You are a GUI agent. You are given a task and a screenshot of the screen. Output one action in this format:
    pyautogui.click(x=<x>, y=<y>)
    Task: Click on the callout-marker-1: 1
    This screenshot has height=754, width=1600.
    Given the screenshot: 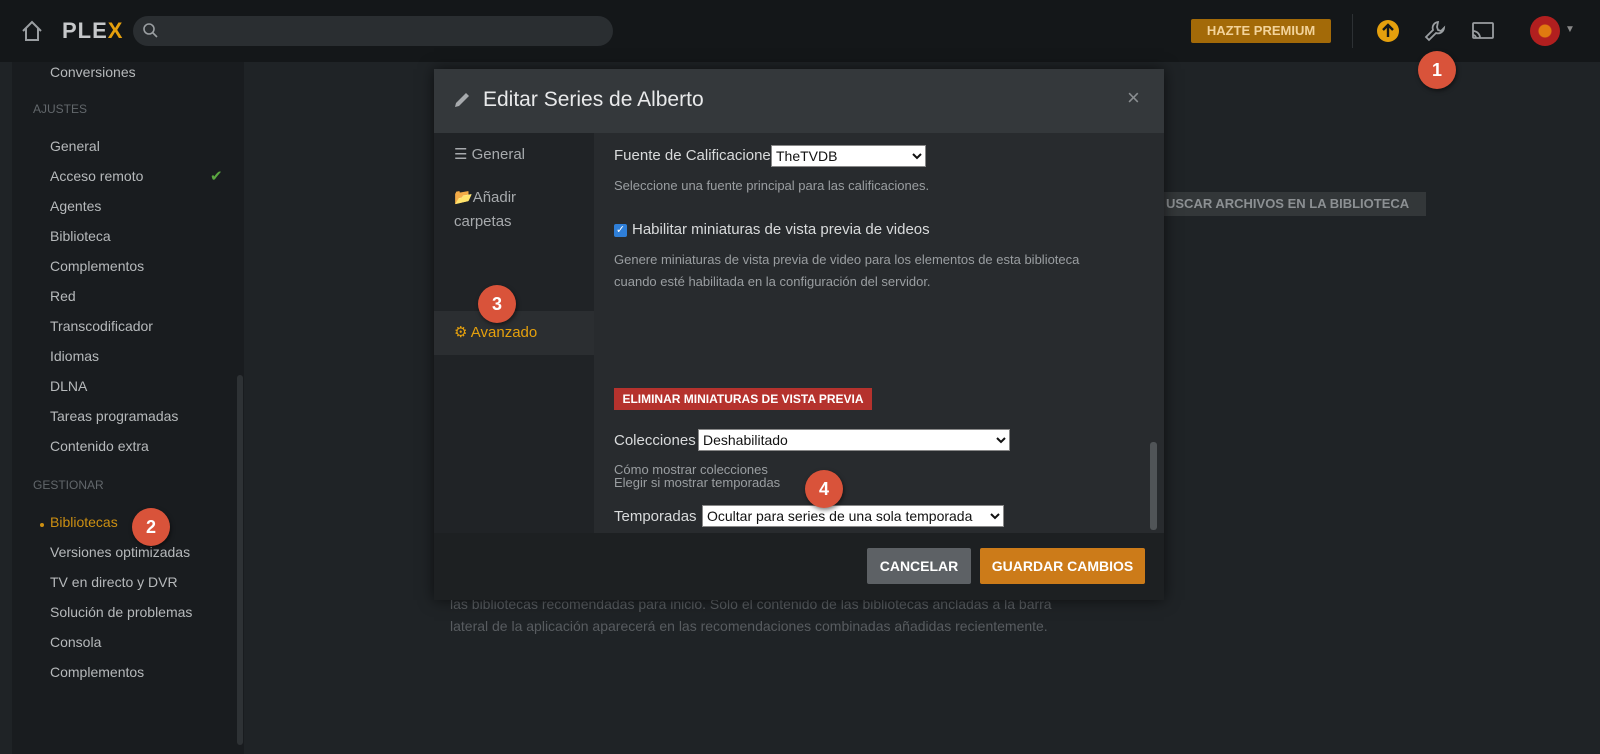 What is the action you would take?
    pyautogui.click(x=1437, y=70)
    